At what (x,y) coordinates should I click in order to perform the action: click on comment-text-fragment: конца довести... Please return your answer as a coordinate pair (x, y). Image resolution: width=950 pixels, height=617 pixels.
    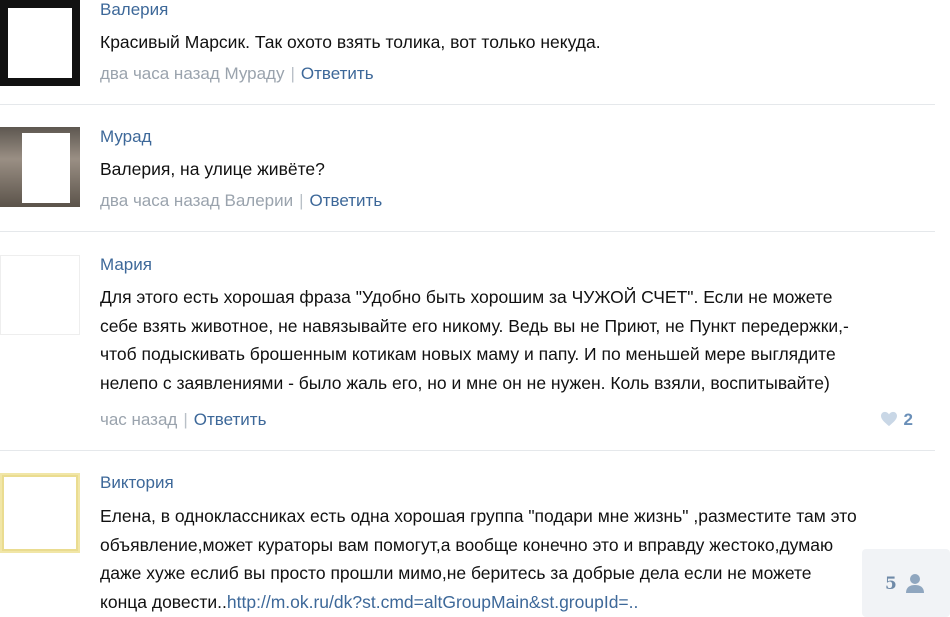
    Looking at the image, I should click on (163, 601).